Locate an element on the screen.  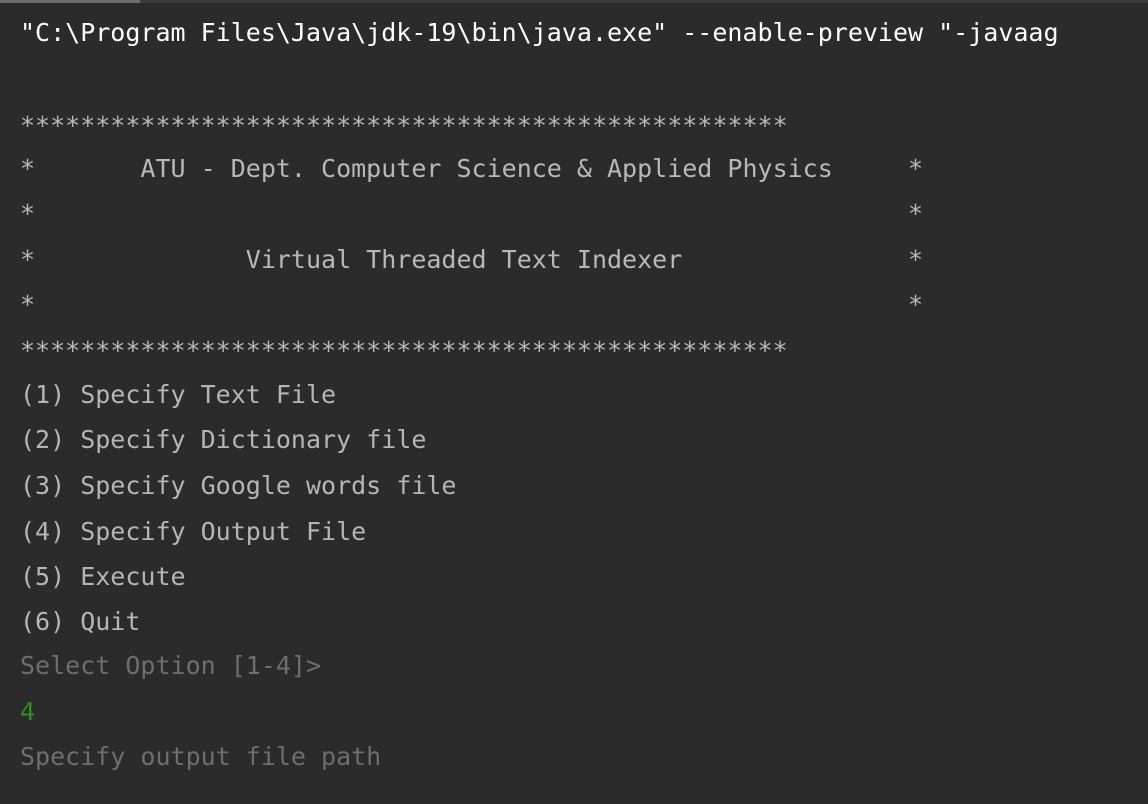
banner-line-blank-1: * * is located at coordinates (472, 213).